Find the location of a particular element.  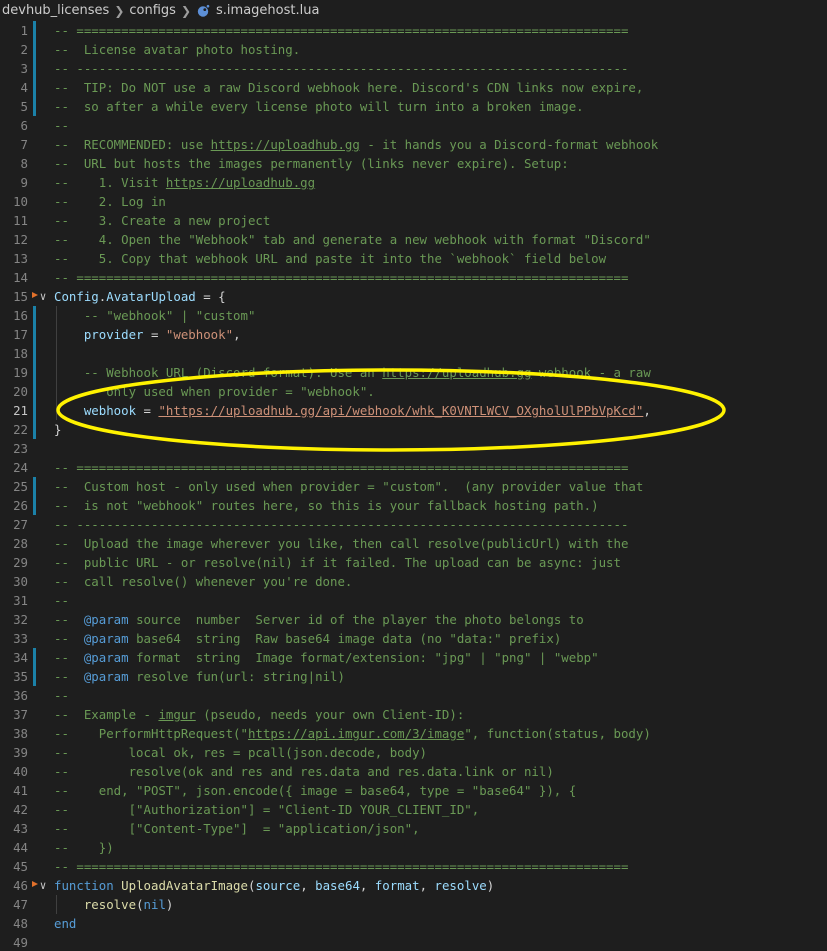

code-line: 2 -- License avatar photo hosting. is located at coordinates (413, 49).